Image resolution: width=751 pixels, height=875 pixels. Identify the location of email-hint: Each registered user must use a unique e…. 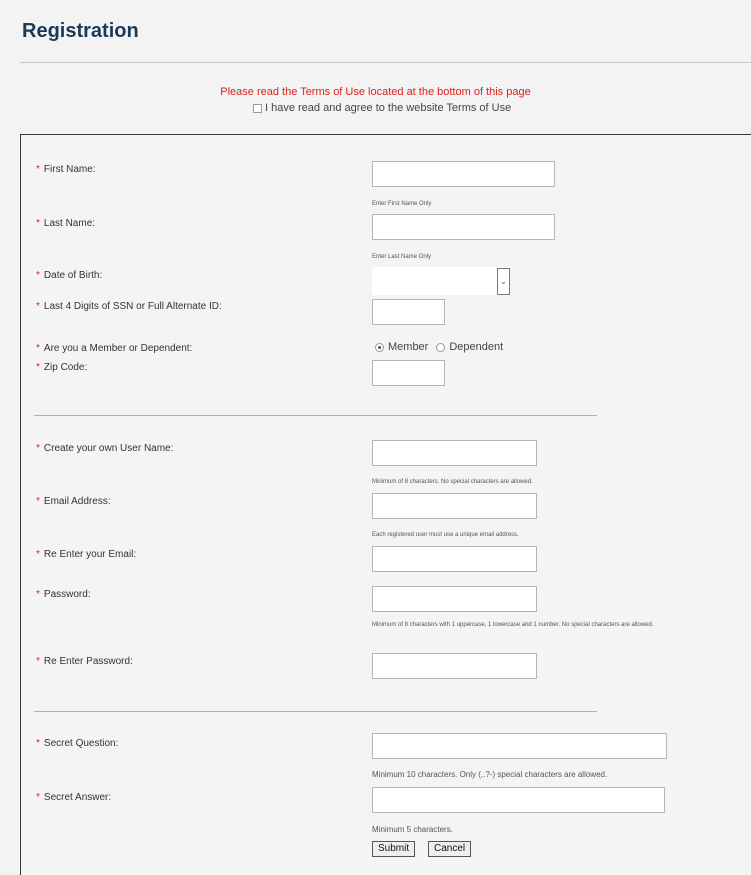
(445, 535).